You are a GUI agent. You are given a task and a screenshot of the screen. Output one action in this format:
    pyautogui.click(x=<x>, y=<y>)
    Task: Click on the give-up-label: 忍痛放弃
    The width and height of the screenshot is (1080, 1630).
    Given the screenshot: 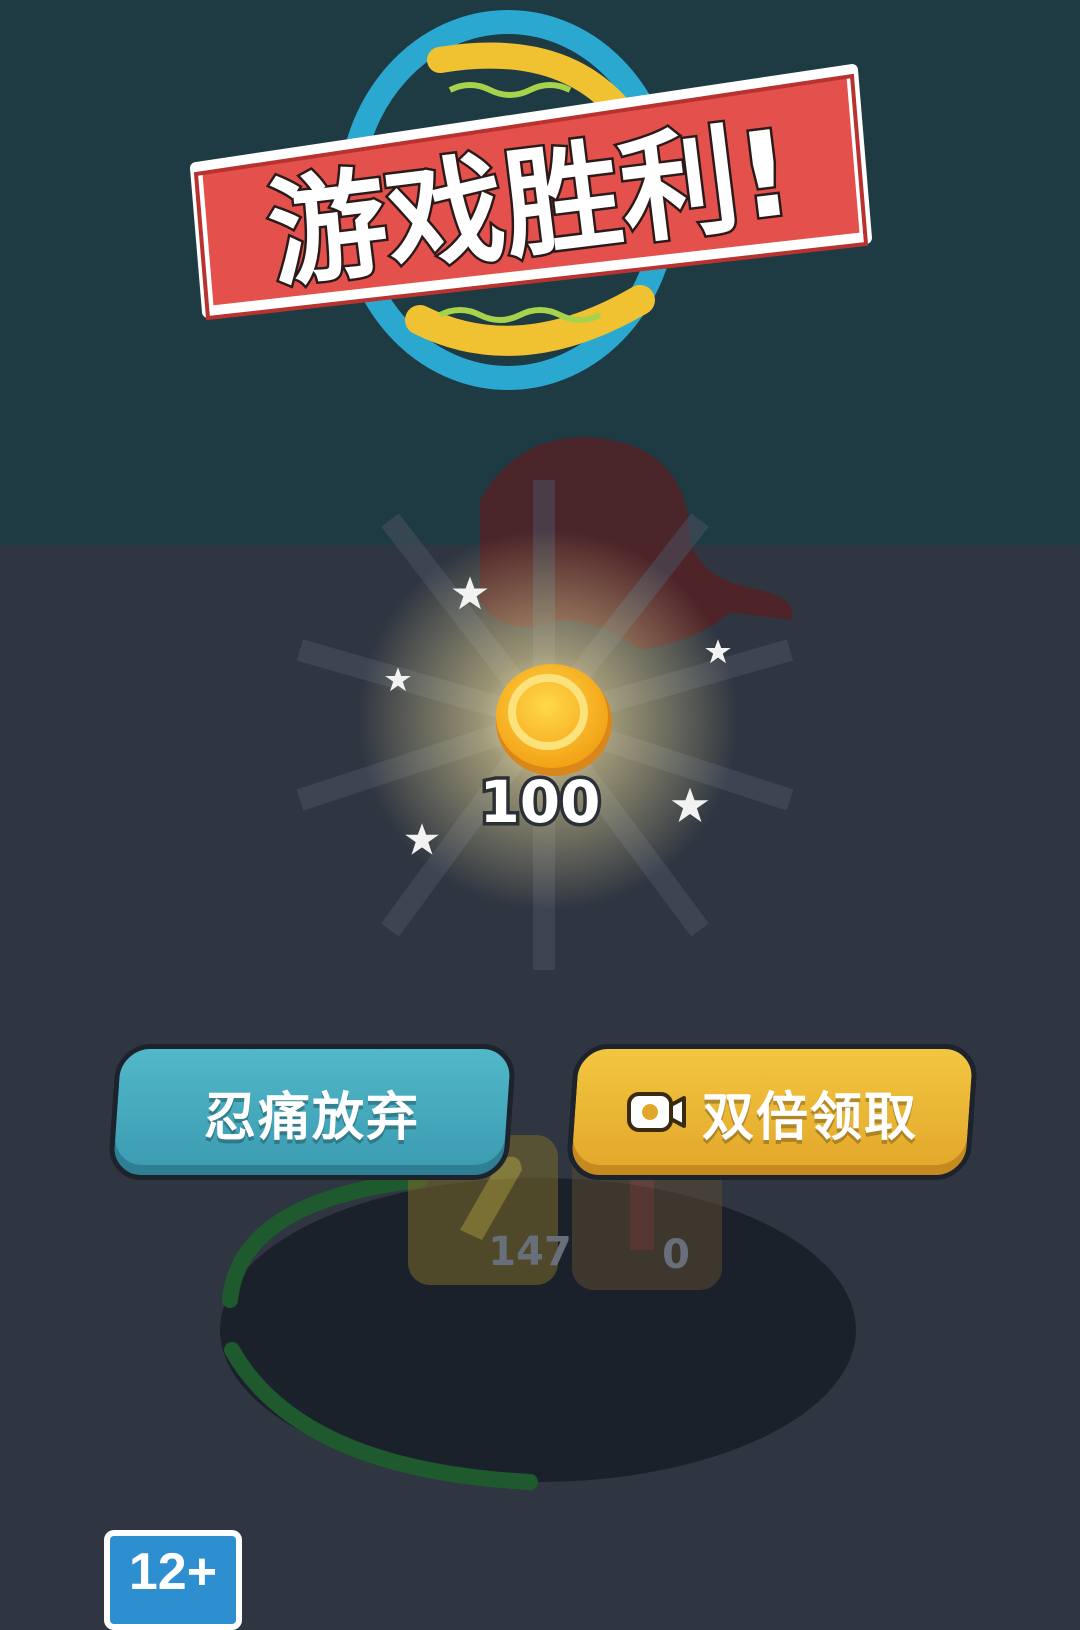 What is the action you would take?
    pyautogui.click(x=311, y=1117)
    